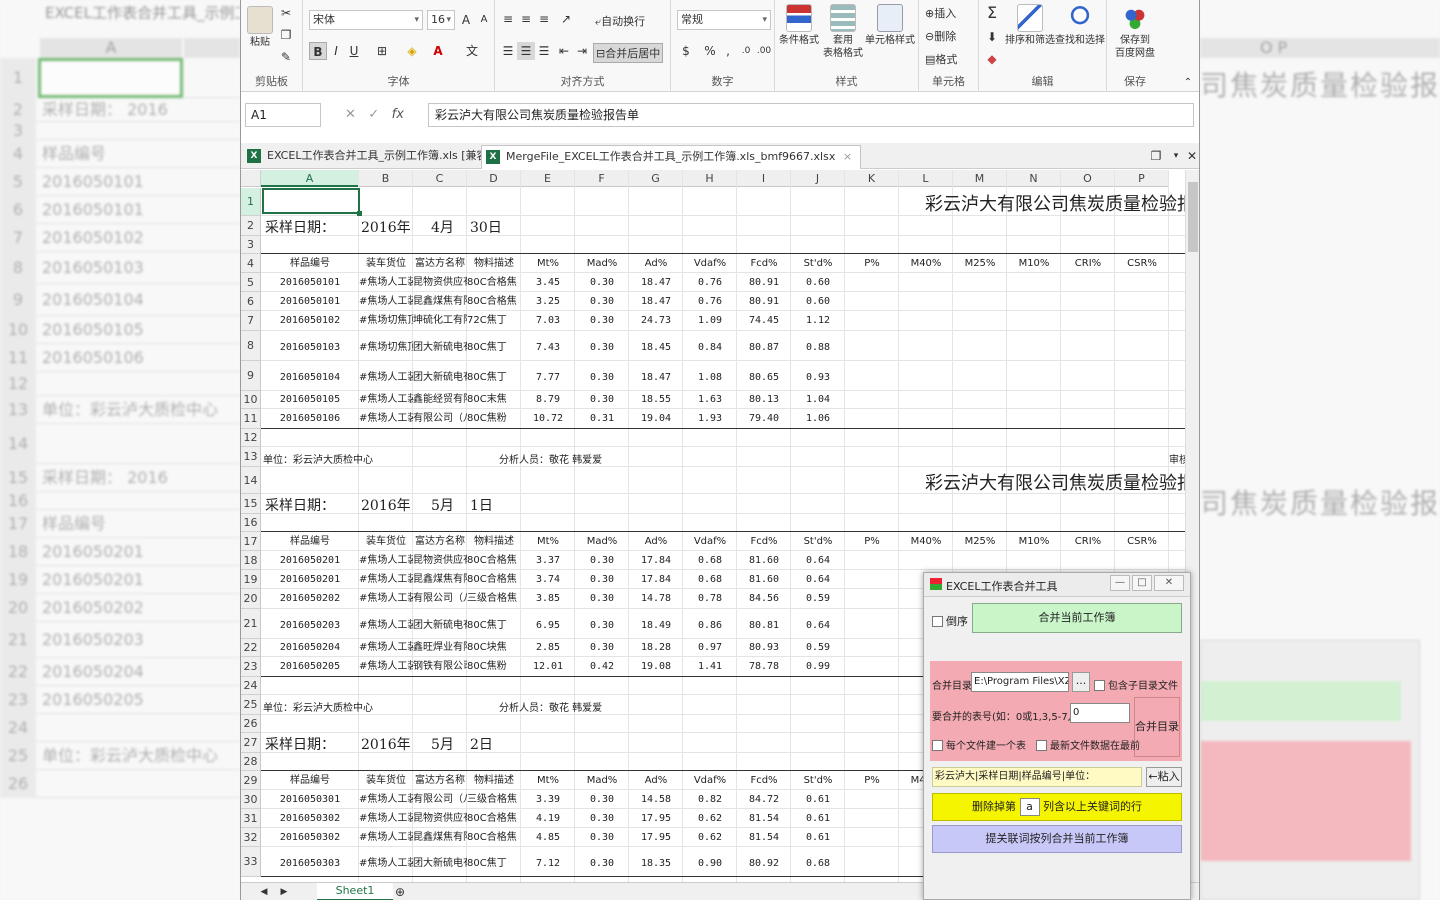 The width and height of the screenshot is (1440, 900). I want to click on row-header-22: 22, so click(251, 648).